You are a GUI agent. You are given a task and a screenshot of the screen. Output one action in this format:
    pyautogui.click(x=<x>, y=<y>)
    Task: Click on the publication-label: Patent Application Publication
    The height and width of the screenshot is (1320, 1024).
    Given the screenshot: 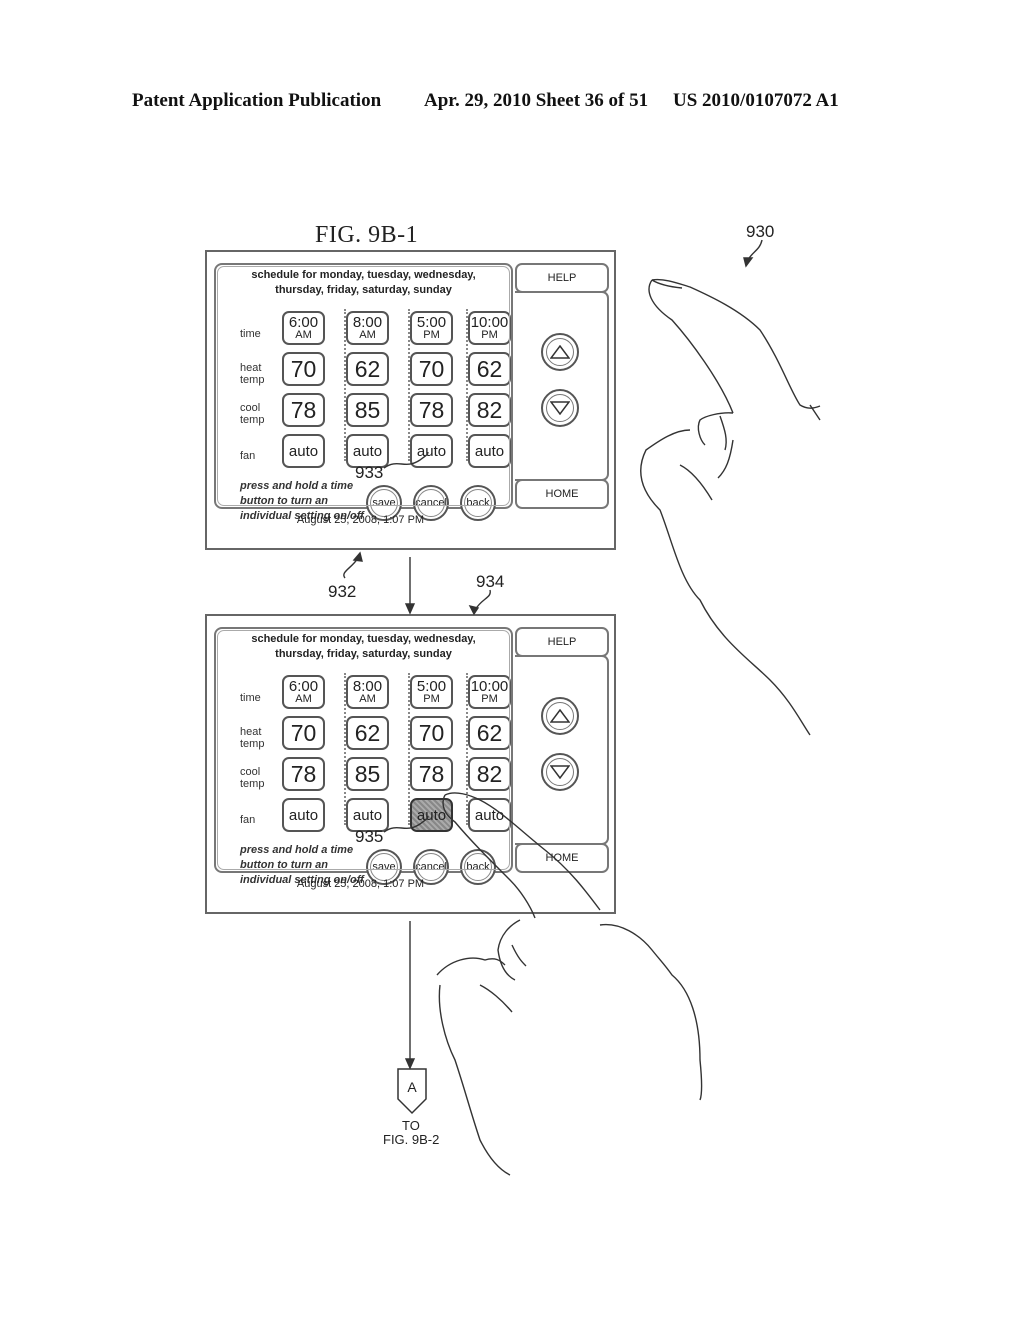 What is the action you would take?
    pyautogui.click(x=257, y=100)
    